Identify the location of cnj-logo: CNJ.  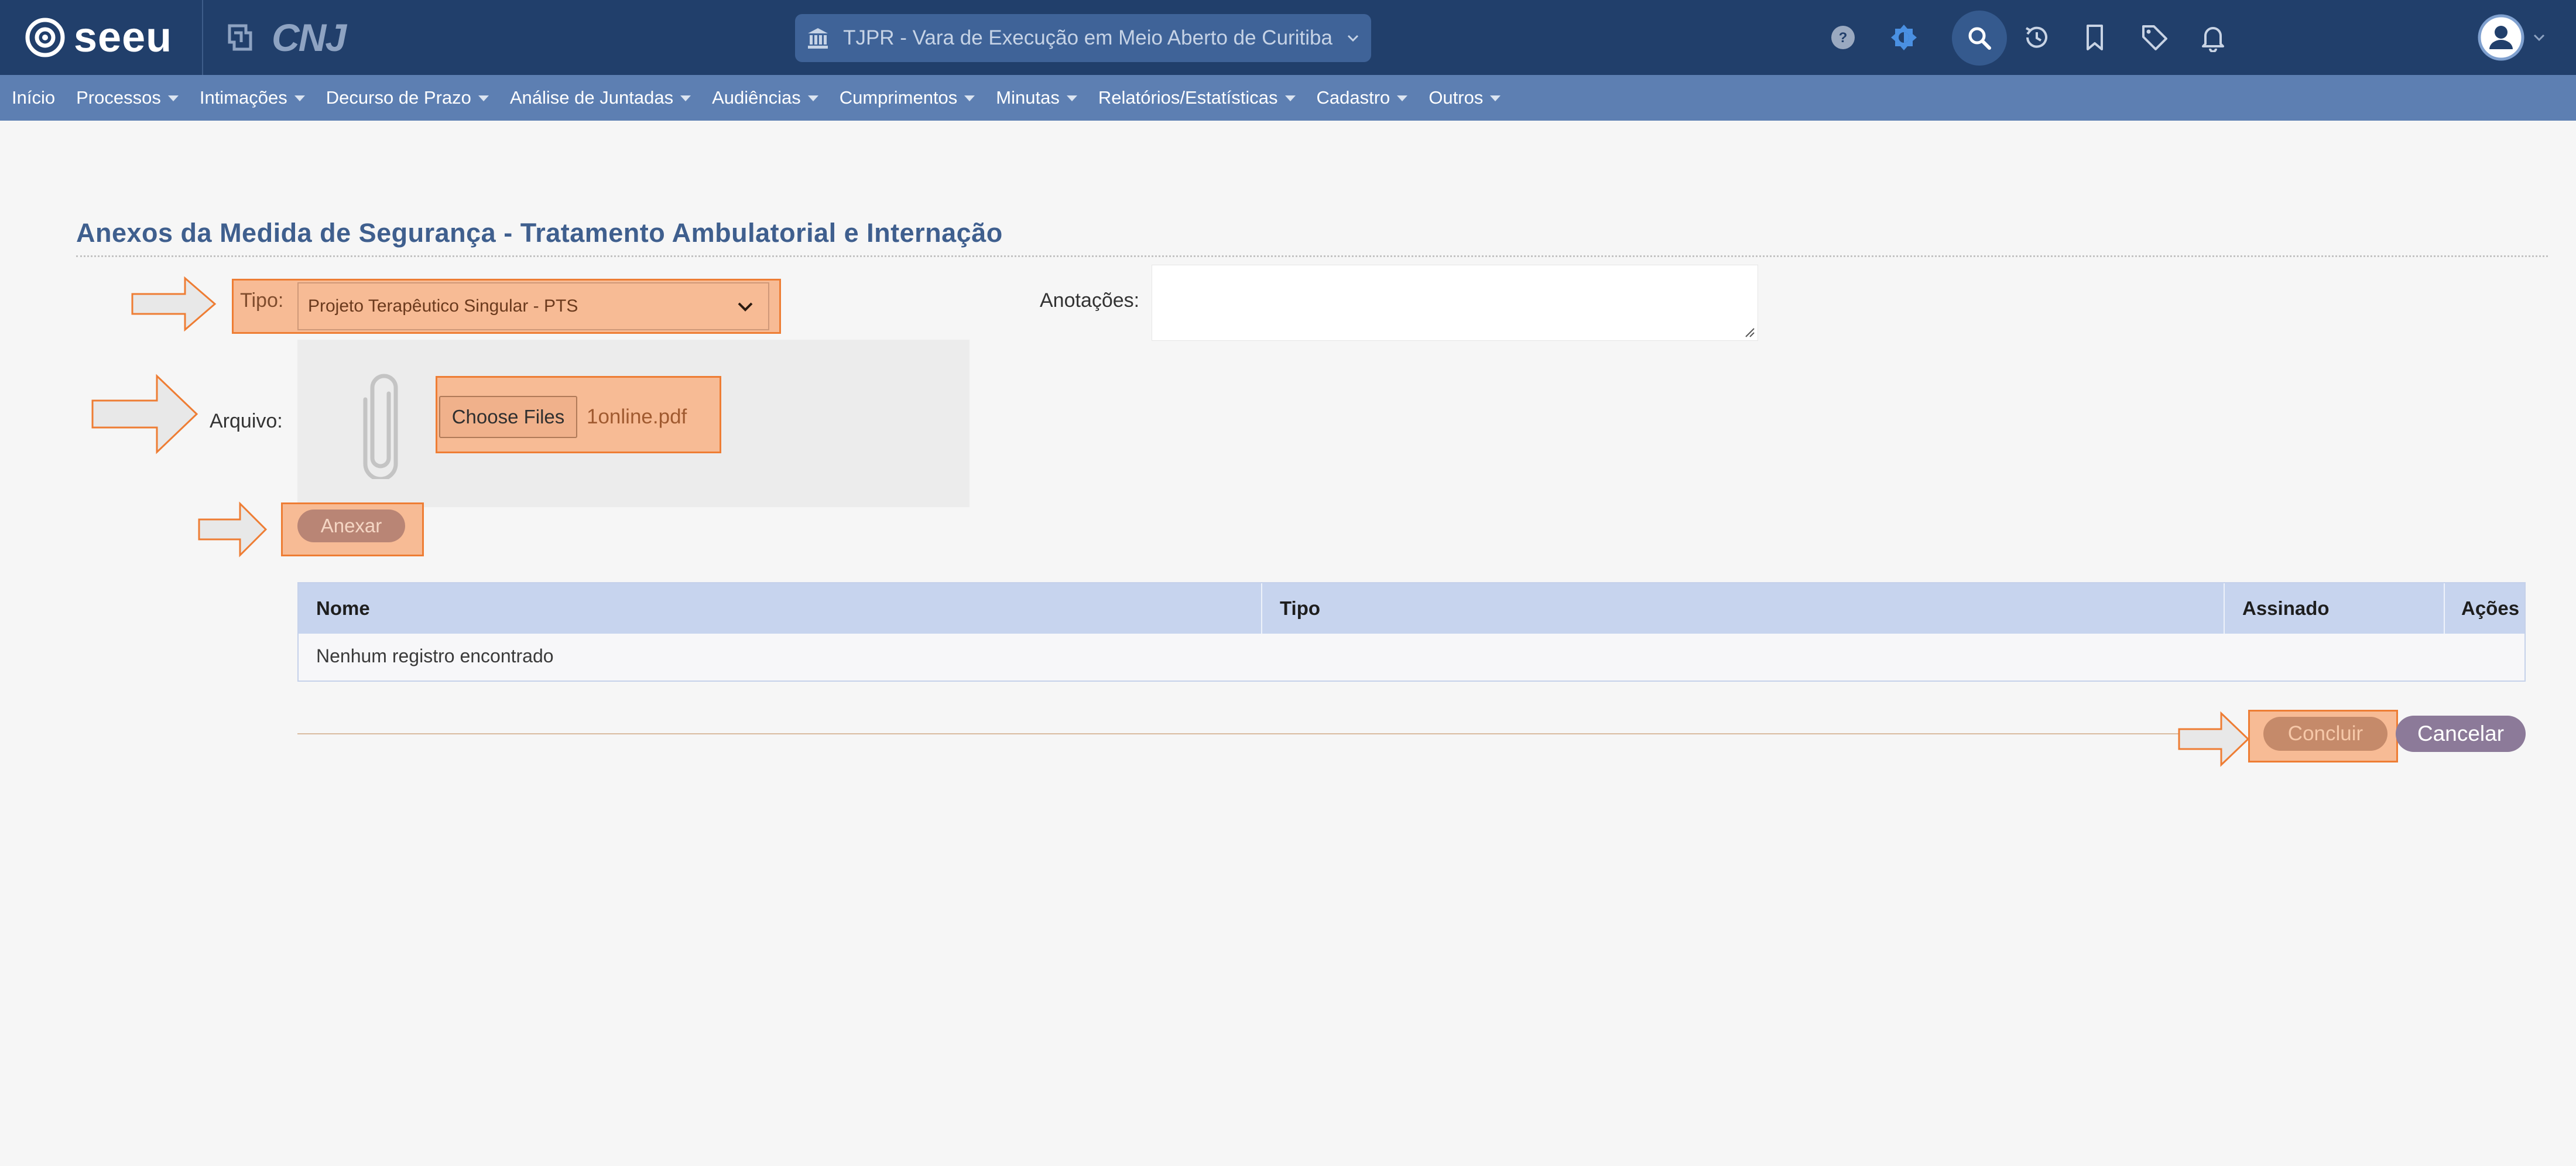
(284, 37).